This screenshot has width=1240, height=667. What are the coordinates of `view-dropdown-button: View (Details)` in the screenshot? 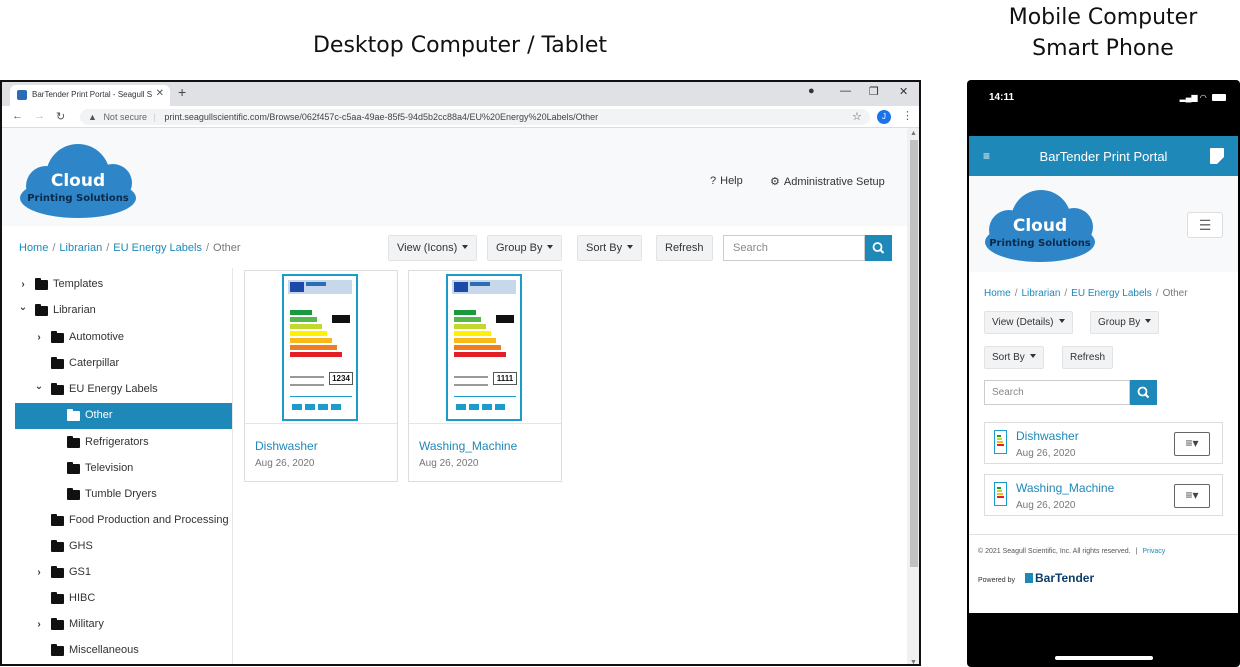 It's located at (1028, 322).